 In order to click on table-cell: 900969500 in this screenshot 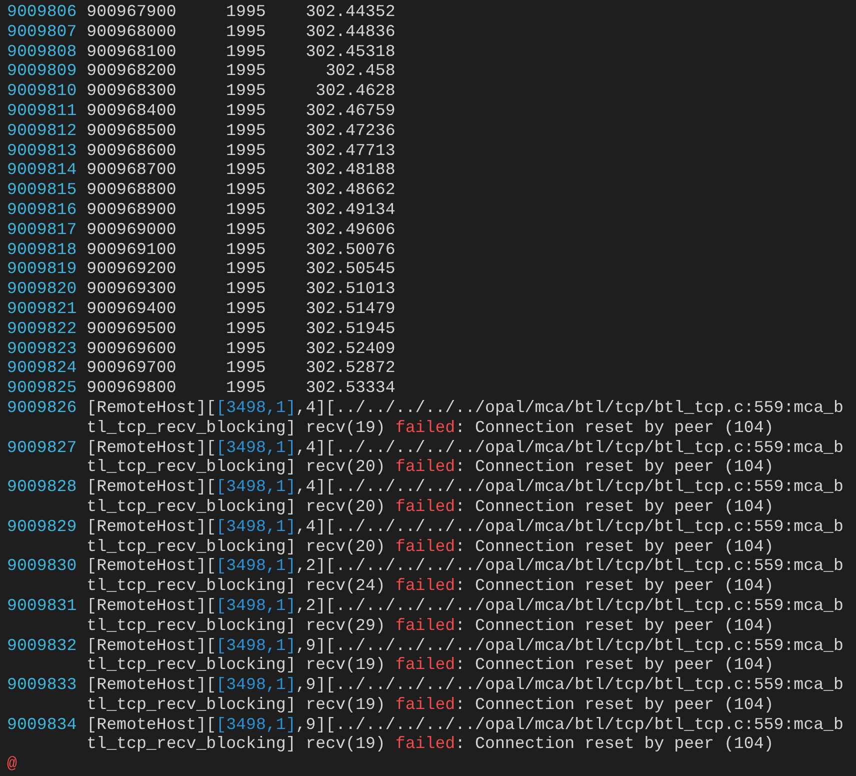, I will do `click(131, 328)`.